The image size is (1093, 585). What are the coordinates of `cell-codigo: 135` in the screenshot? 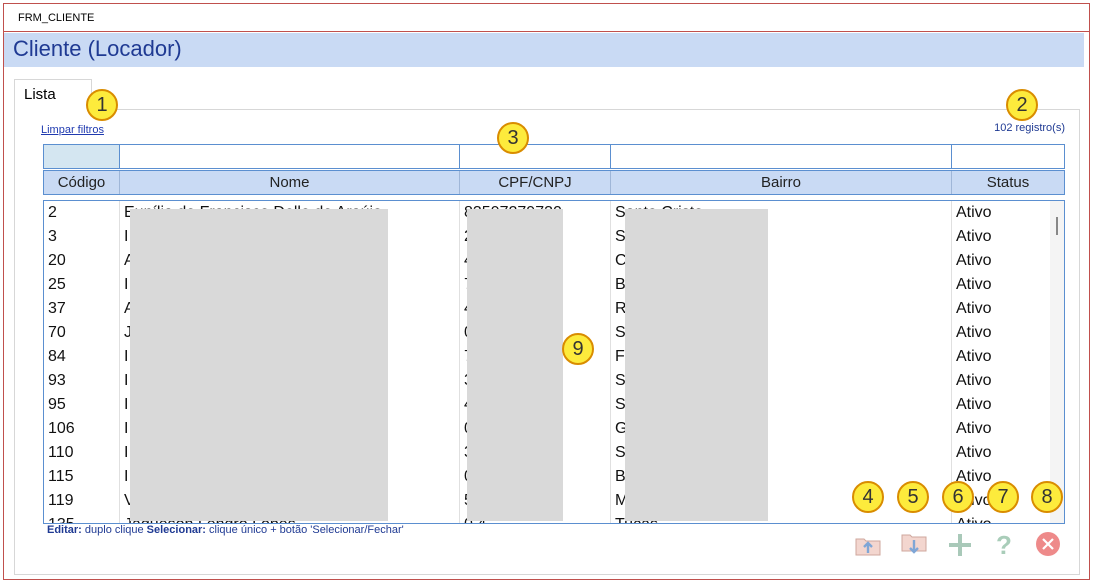 It's located at (82, 518).